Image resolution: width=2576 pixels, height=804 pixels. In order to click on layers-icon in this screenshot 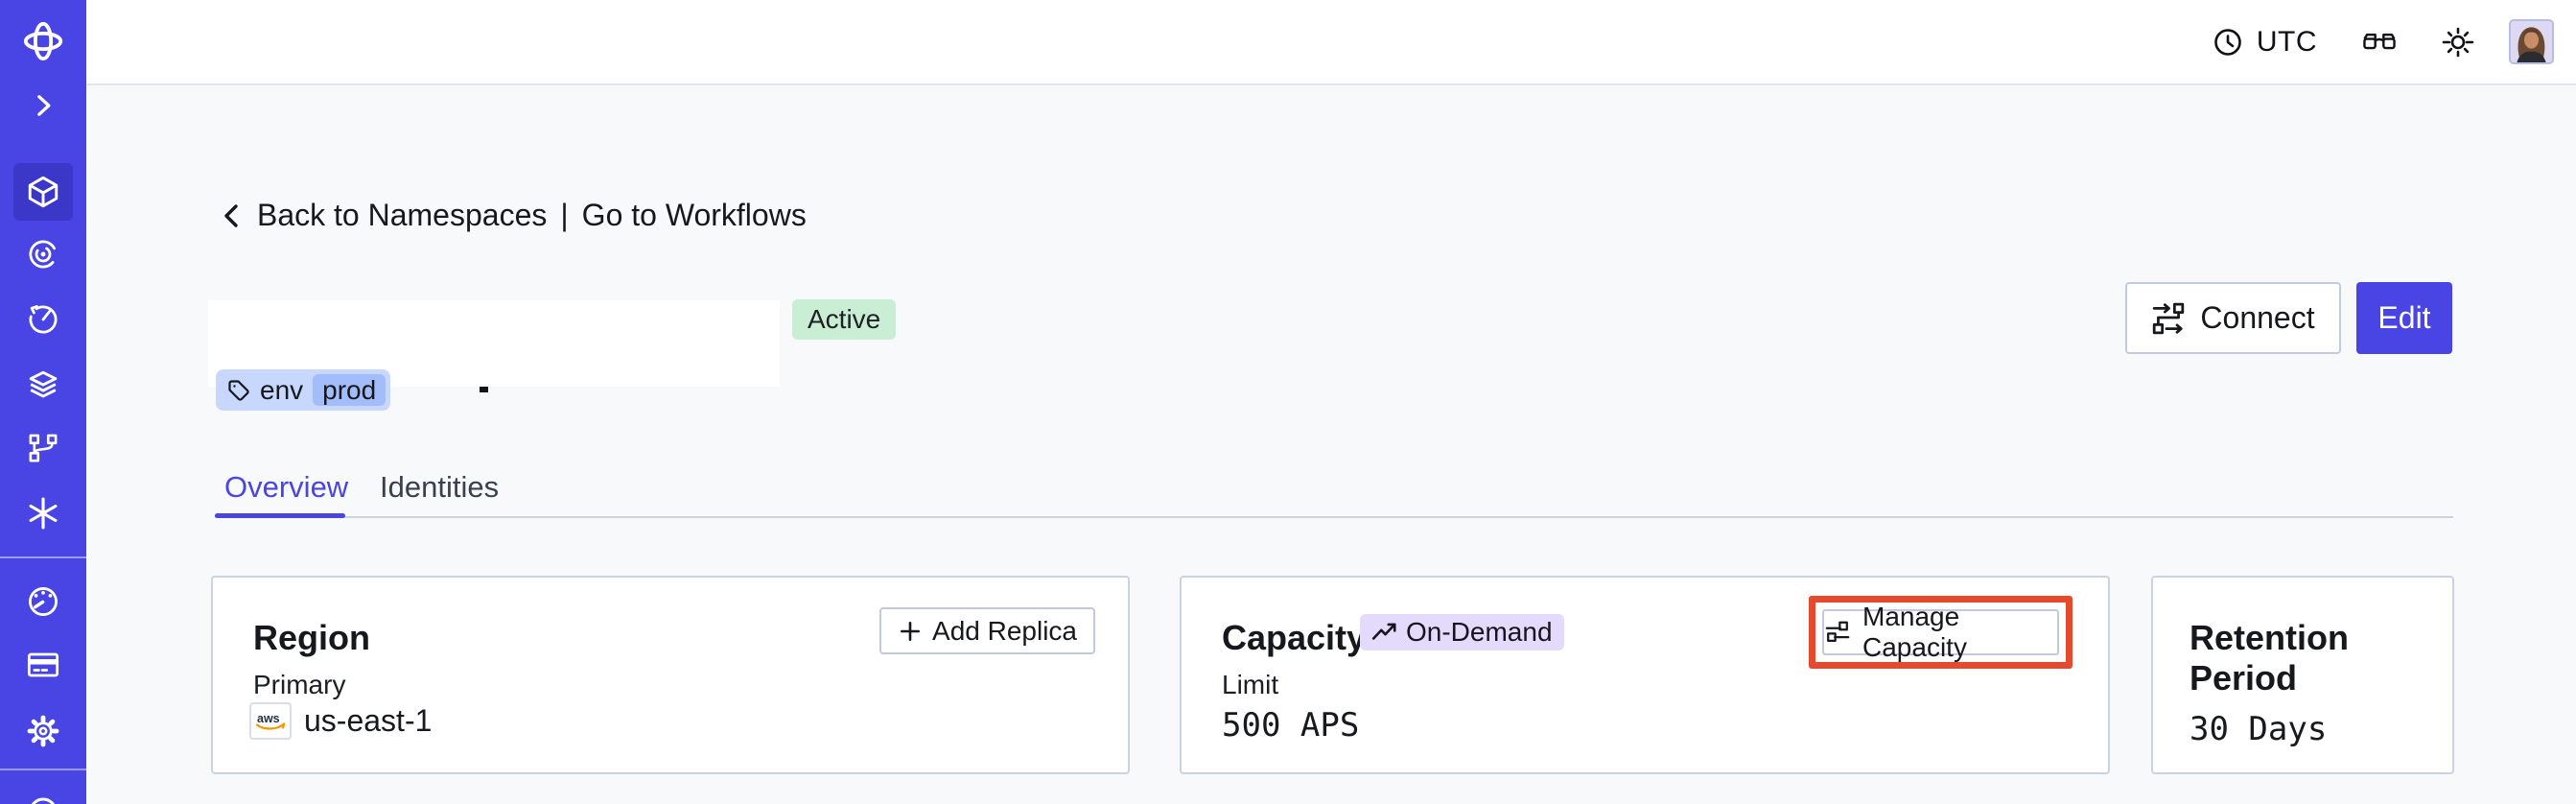, I will do `click(43, 386)`.